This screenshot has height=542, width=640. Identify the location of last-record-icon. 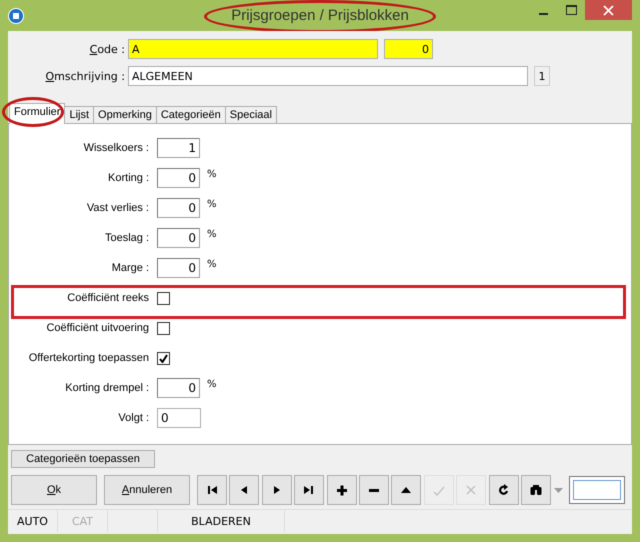
(309, 490).